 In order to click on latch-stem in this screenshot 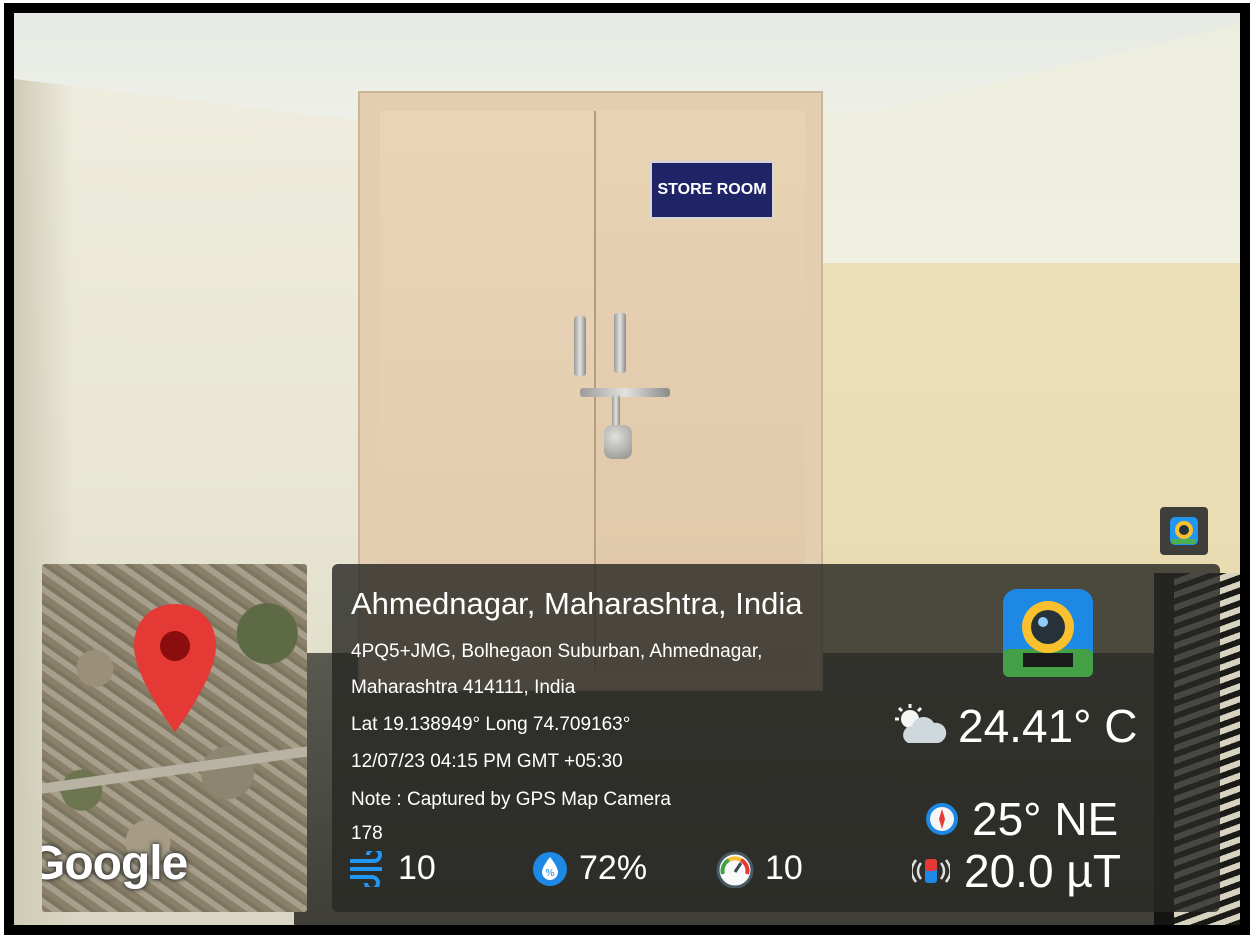, I will do `click(616, 412)`.